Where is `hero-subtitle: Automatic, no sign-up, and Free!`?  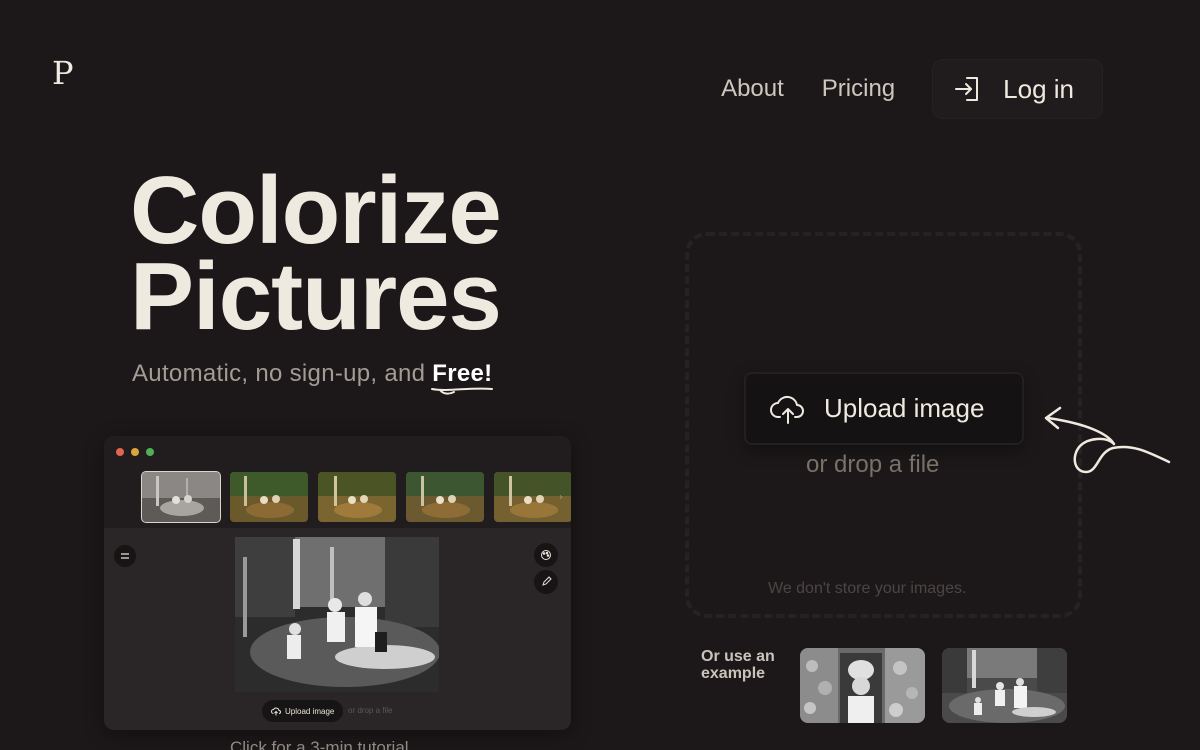 hero-subtitle: Automatic, no sign-up, and Free! is located at coordinates (313, 377).